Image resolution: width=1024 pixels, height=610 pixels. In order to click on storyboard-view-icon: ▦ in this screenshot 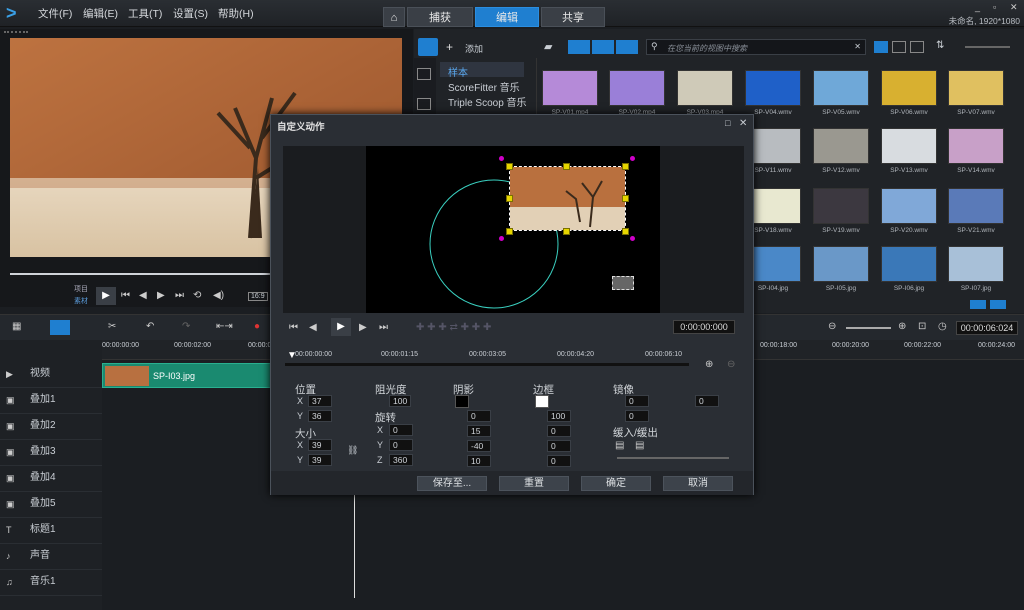, I will do `click(16, 326)`.